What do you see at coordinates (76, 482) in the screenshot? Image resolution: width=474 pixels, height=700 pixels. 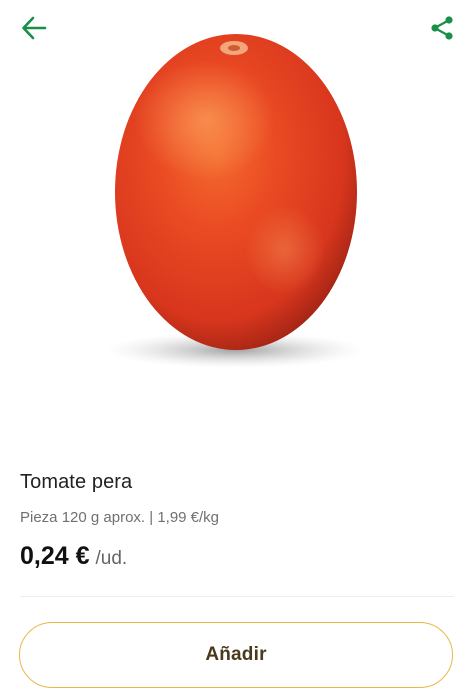 I see `product-name: Tomate pera` at bounding box center [76, 482].